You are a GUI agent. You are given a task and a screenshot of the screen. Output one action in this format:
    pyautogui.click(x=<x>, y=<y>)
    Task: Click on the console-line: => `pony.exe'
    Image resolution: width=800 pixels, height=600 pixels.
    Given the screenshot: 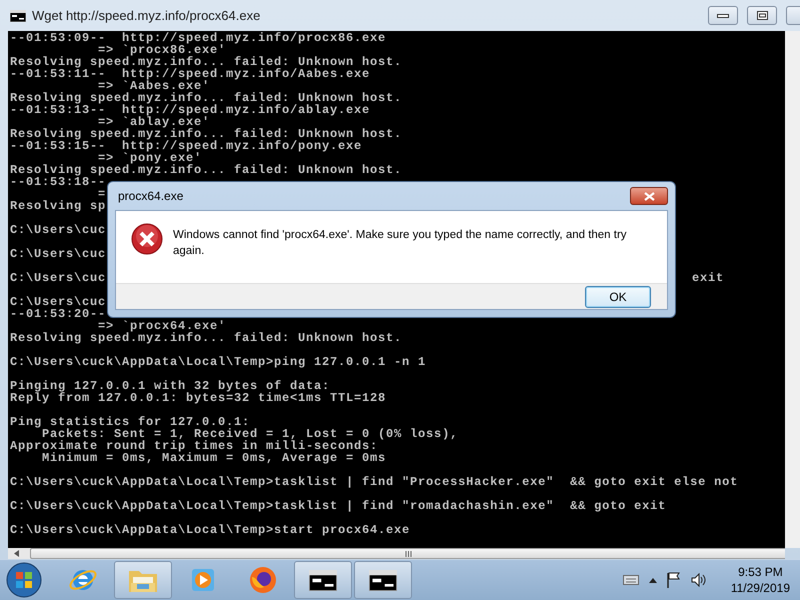 What is the action you would take?
    pyautogui.click(x=150, y=158)
    